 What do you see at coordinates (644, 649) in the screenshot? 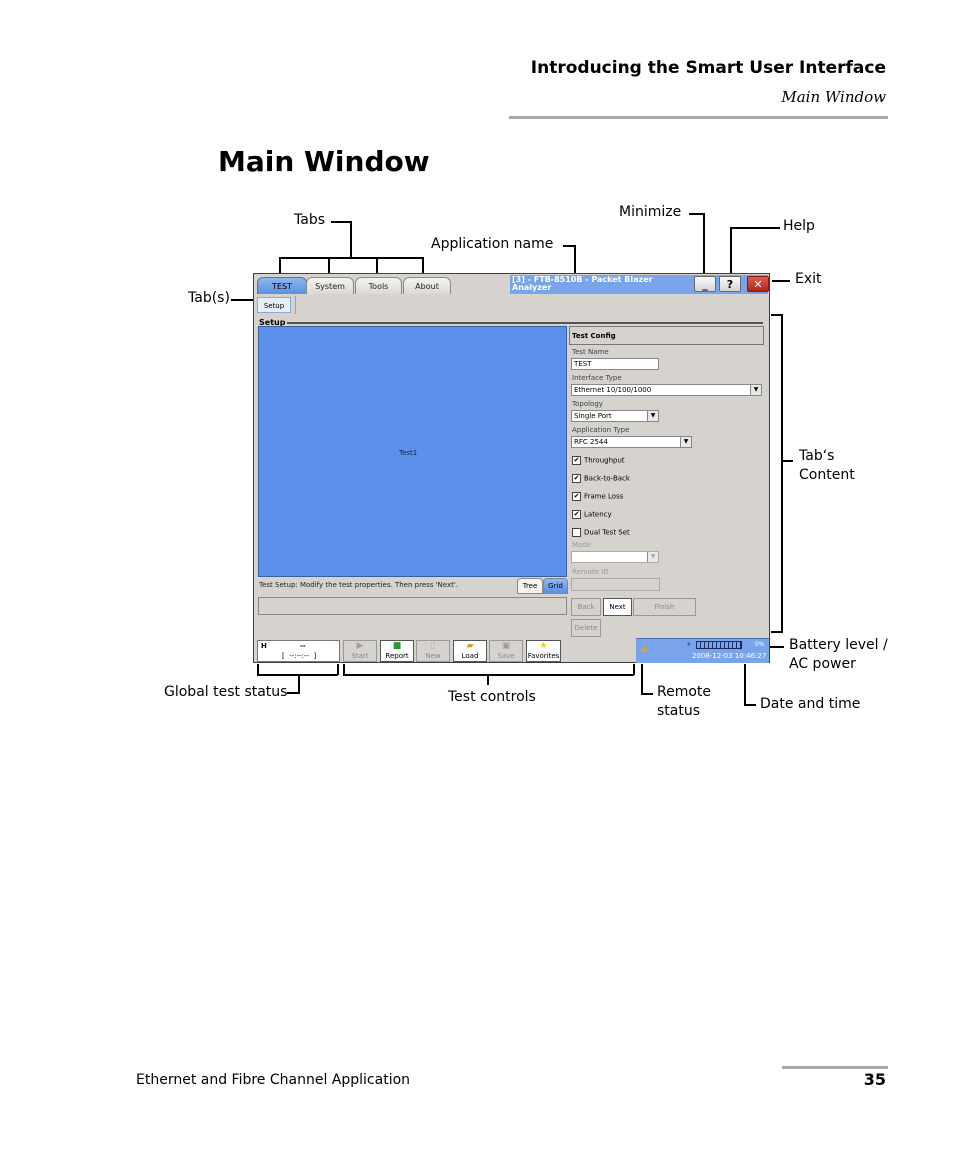
I see `remote-status-icon: ♟` at bounding box center [644, 649].